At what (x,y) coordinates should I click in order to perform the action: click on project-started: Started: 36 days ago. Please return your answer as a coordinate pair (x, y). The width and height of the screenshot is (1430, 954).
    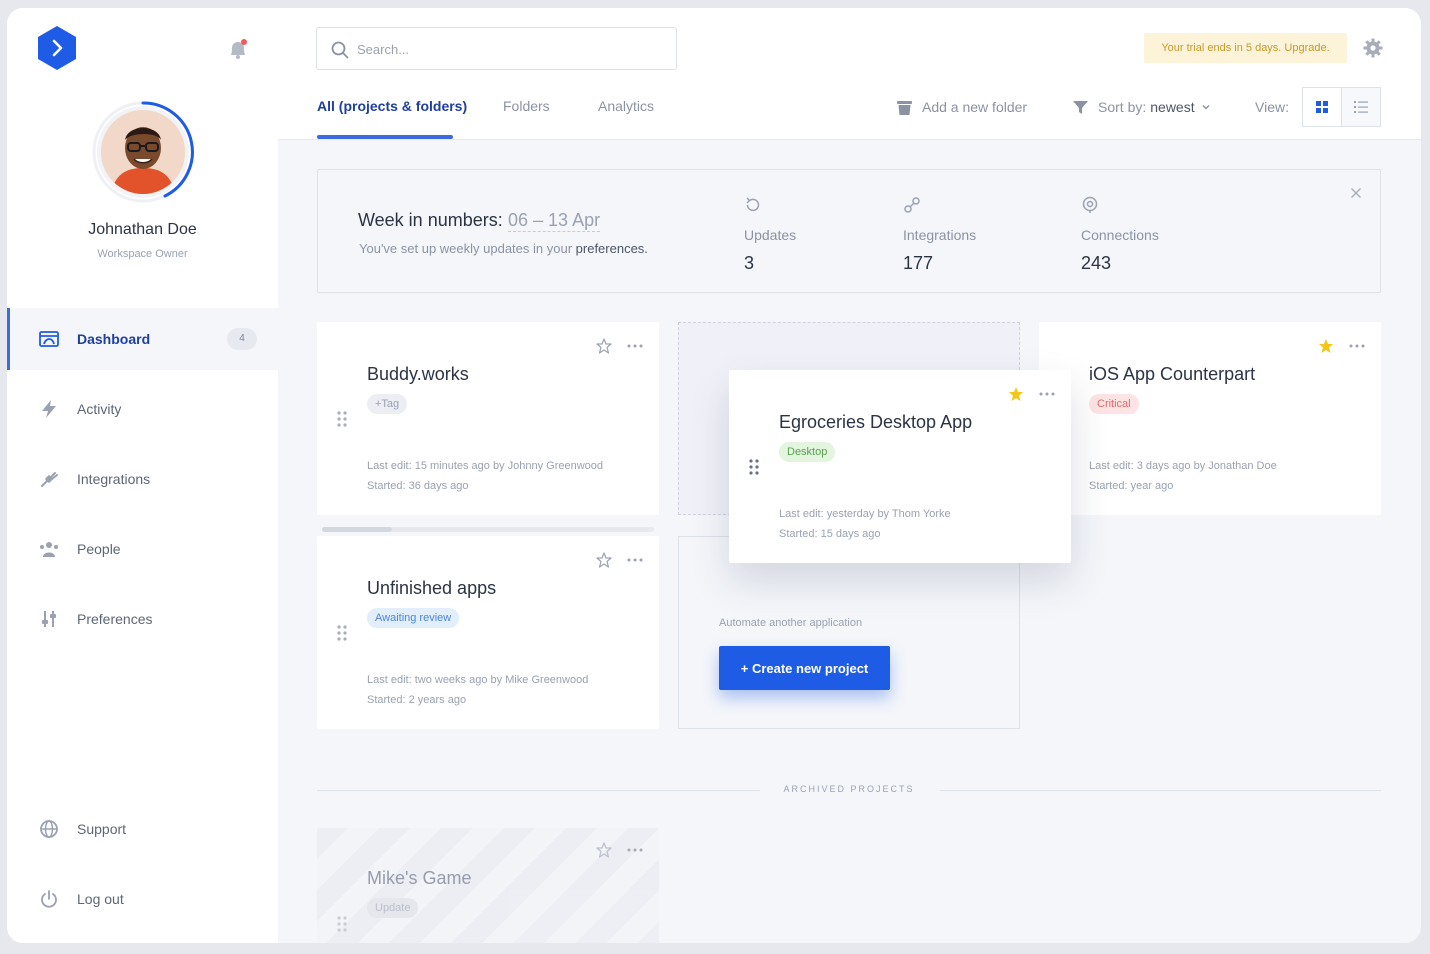
    Looking at the image, I should click on (418, 486).